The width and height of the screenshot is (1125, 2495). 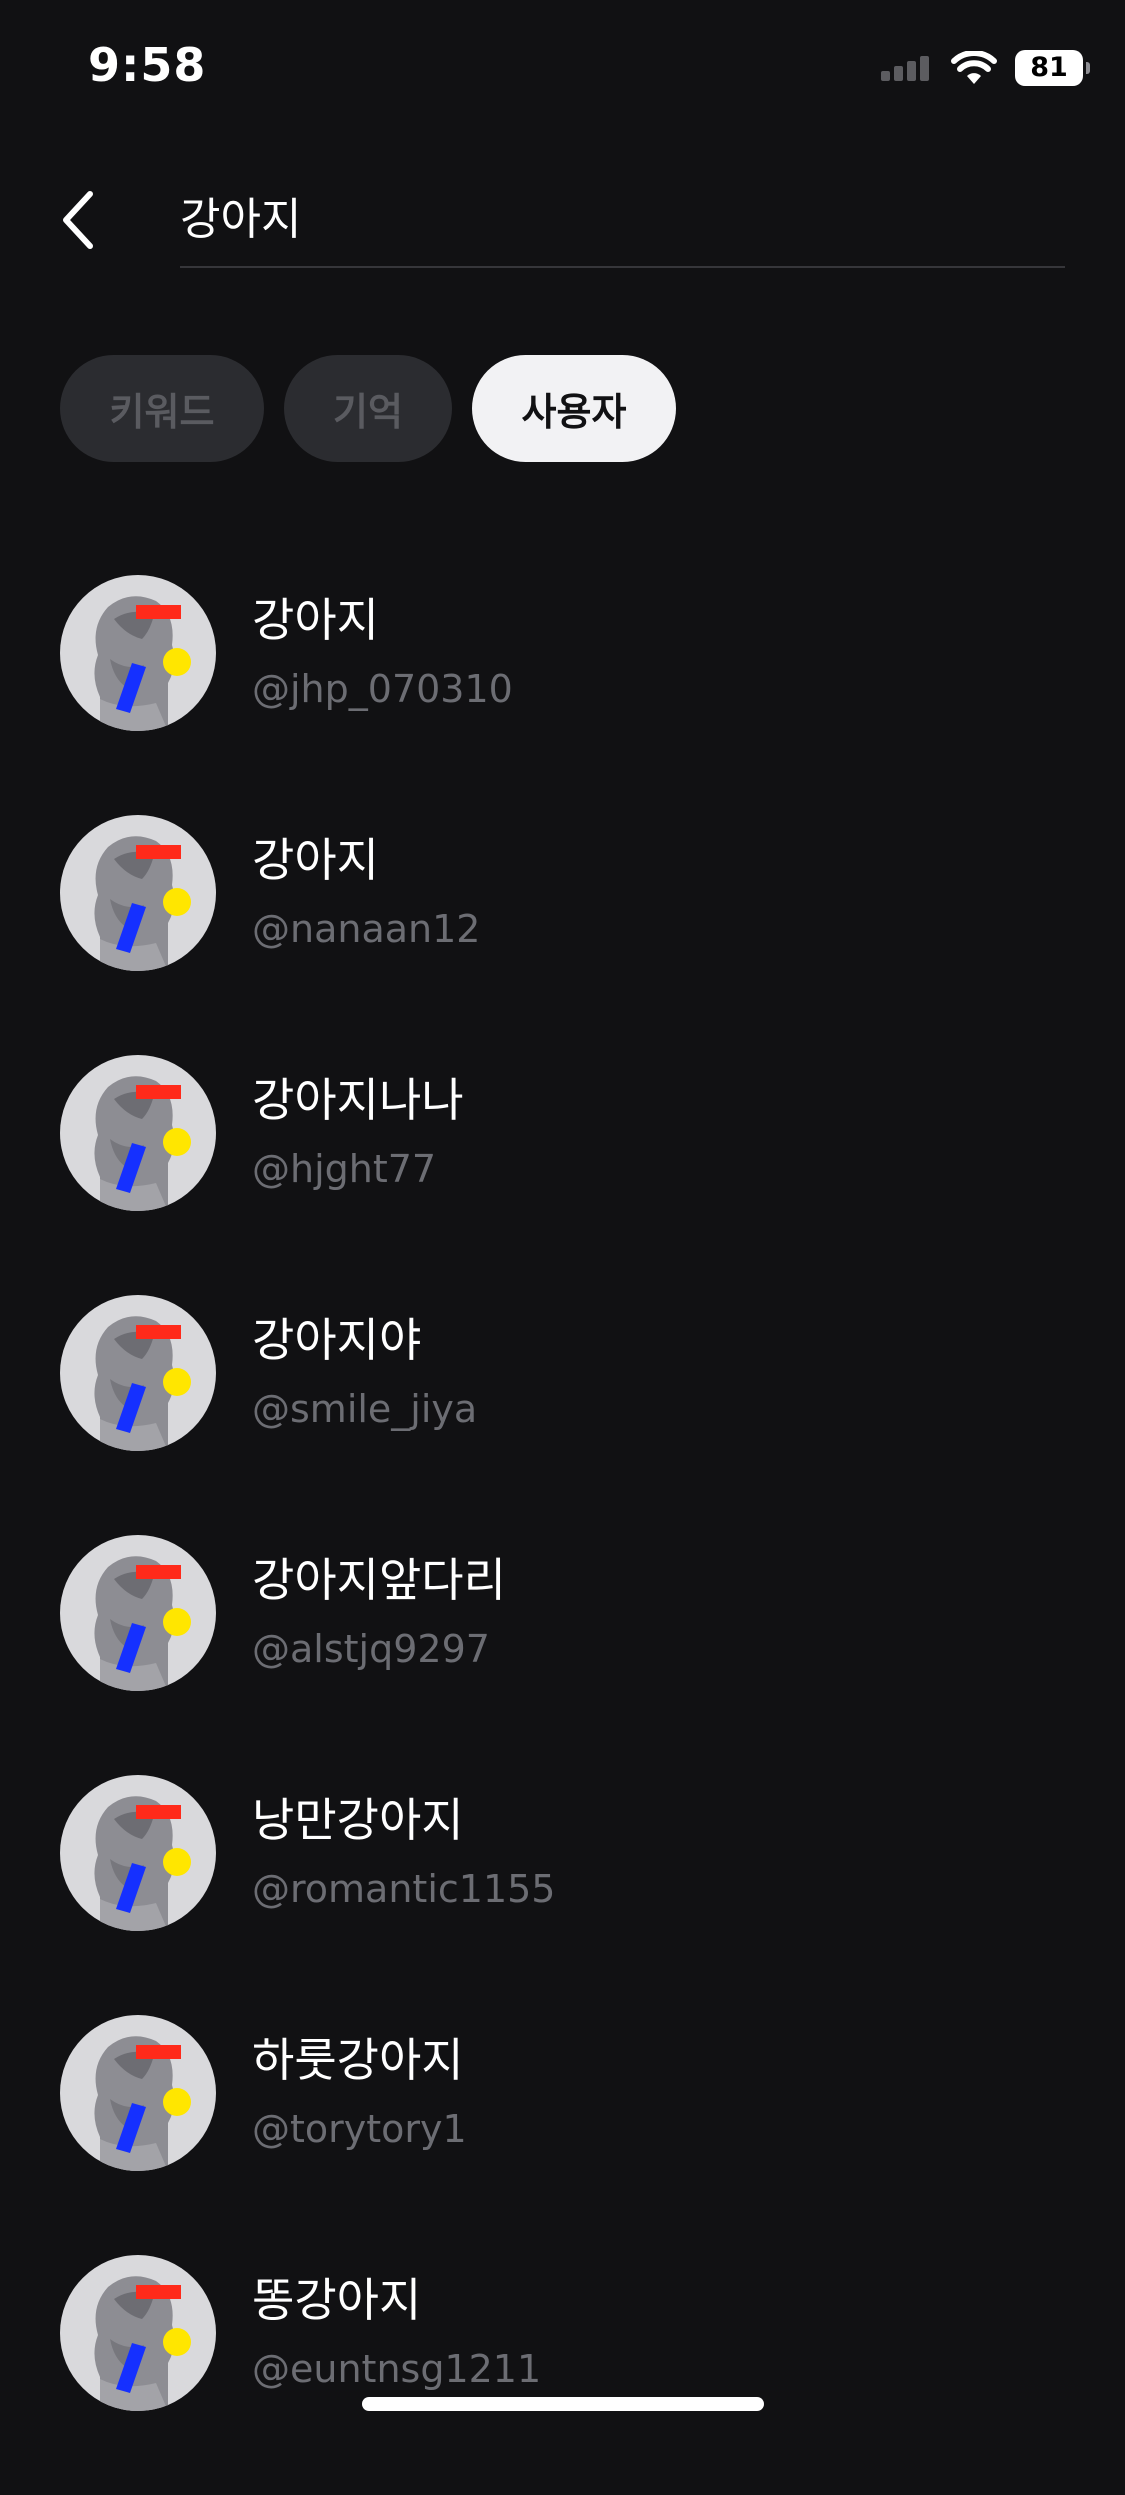 I want to click on user-handle: @hjght77, so click(x=344, y=1169).